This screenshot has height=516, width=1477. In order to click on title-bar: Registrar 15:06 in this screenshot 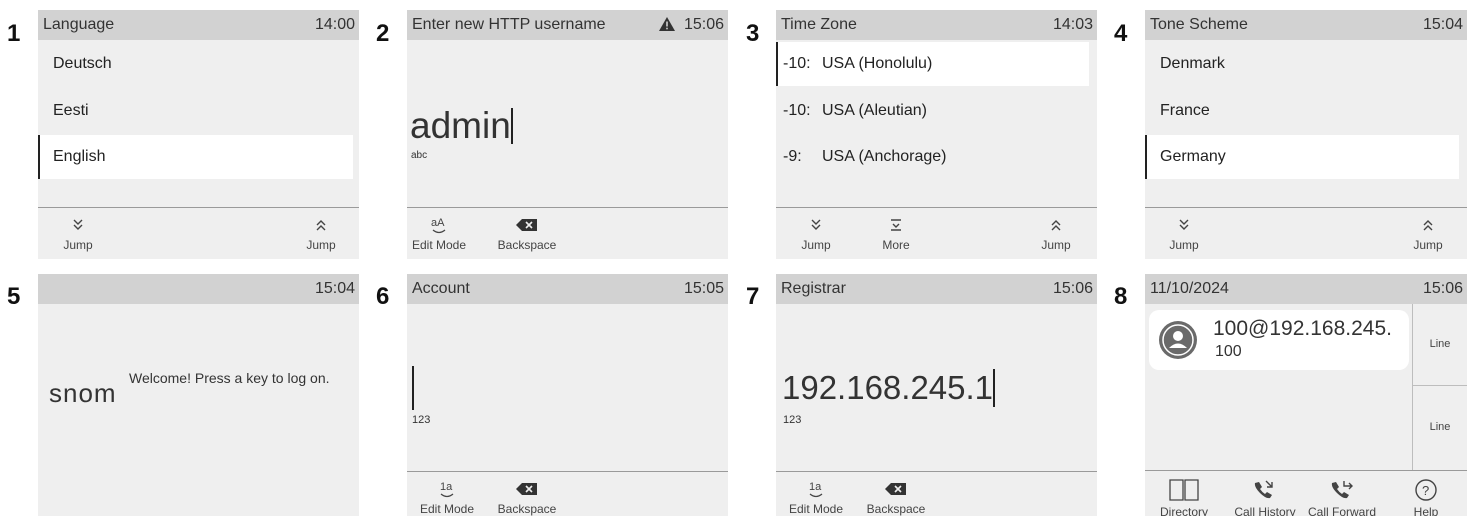, I will do `click(936, 289)`.